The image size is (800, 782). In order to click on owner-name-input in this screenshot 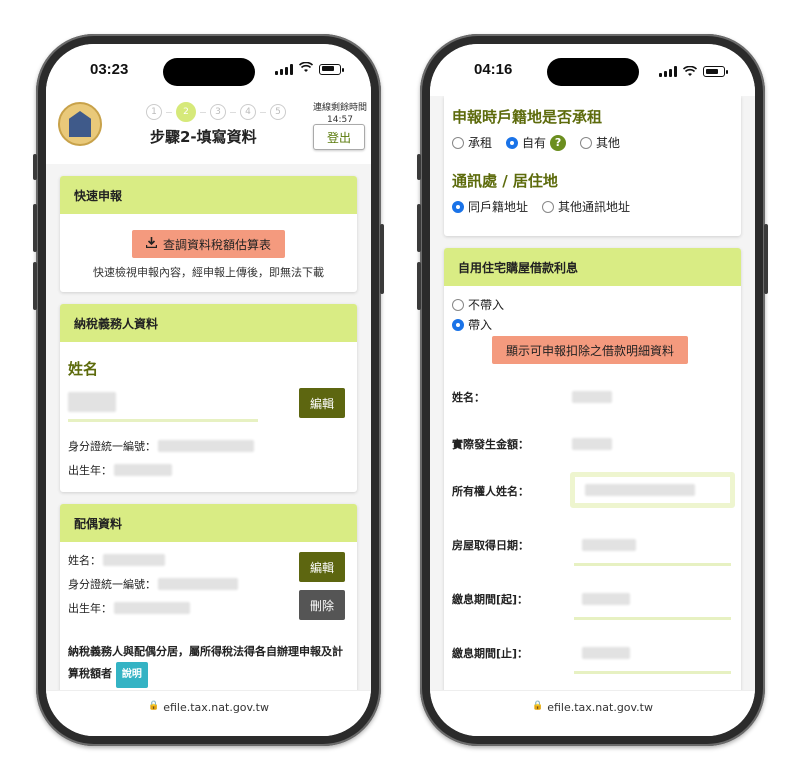, I will do `click(652, 490)`.